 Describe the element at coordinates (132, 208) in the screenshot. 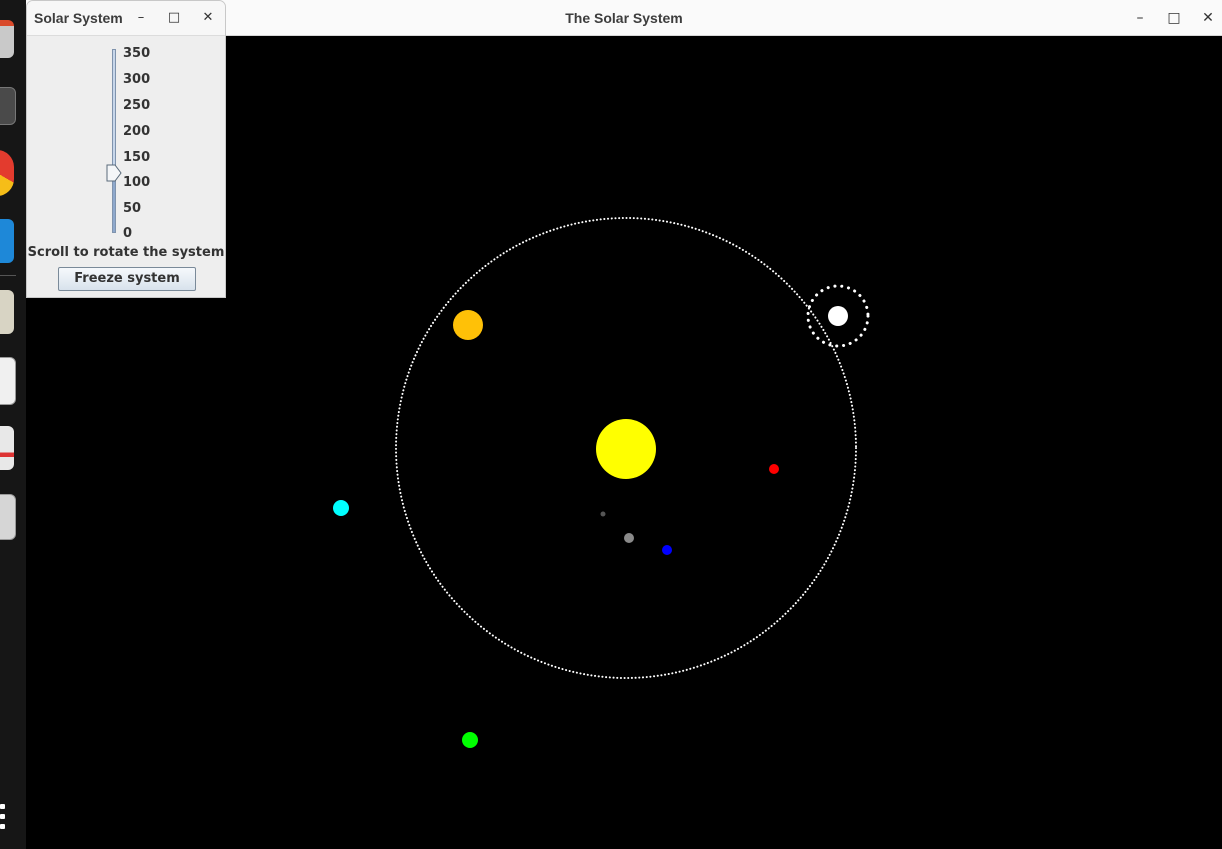

I see `slider-tick-label: 50` at that location.